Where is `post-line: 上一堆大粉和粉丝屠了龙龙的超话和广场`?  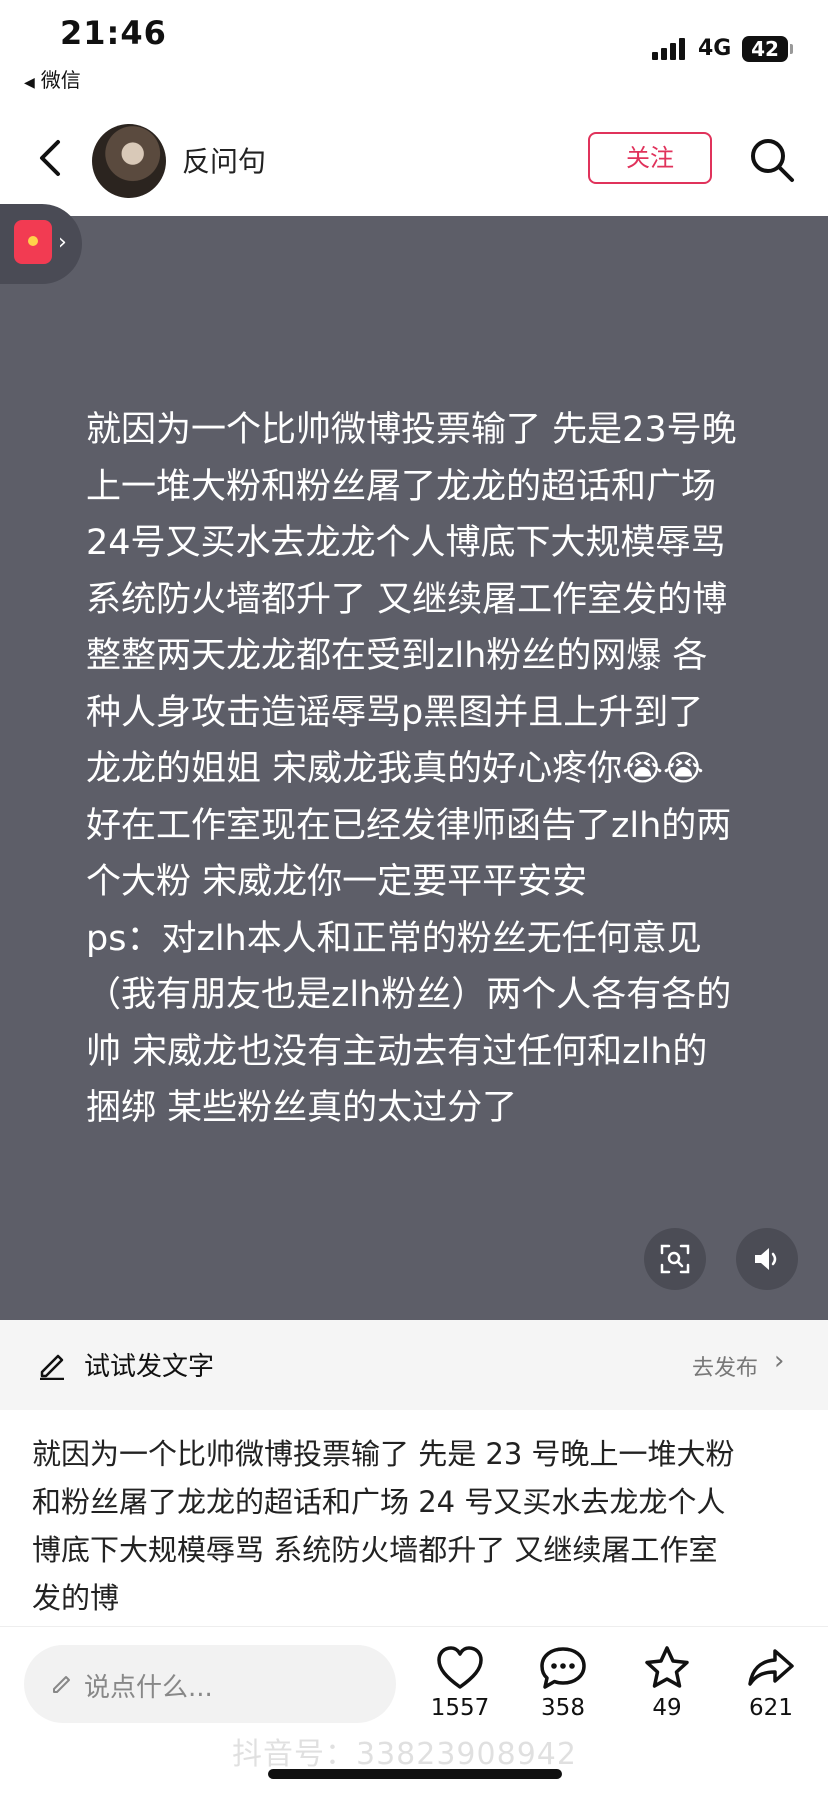 post-line: 上一堆大粉和粉丝屠了龙龙的超话和广场 is located at coordinates (401, 486).